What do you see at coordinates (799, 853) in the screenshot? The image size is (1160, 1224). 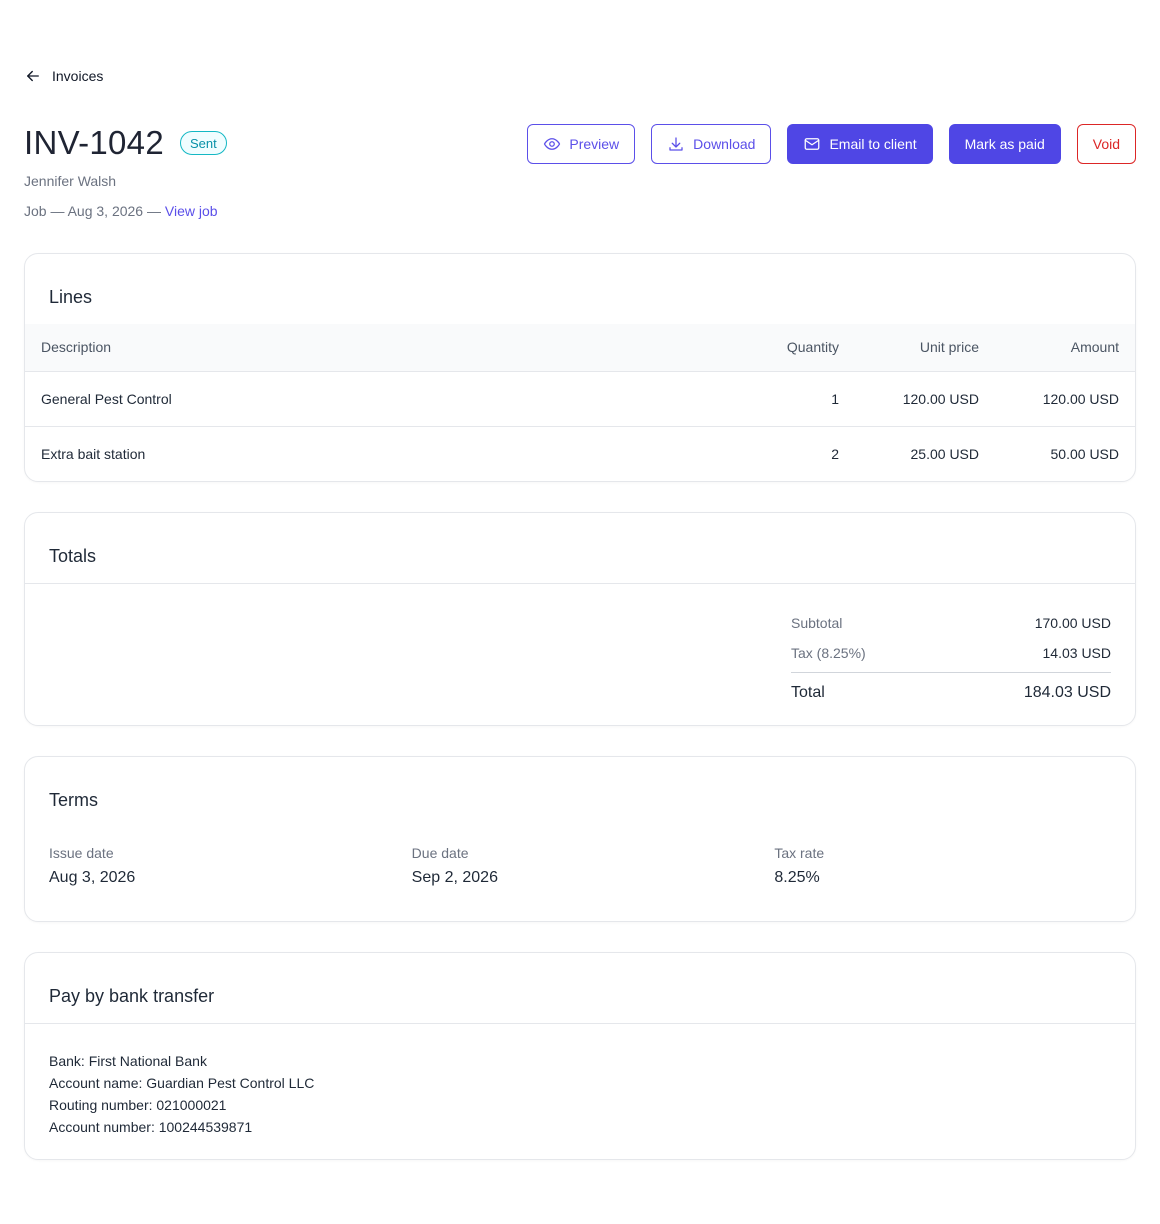 I see `tax-rate-label: Tax rate` at bounding box center [799, 853].